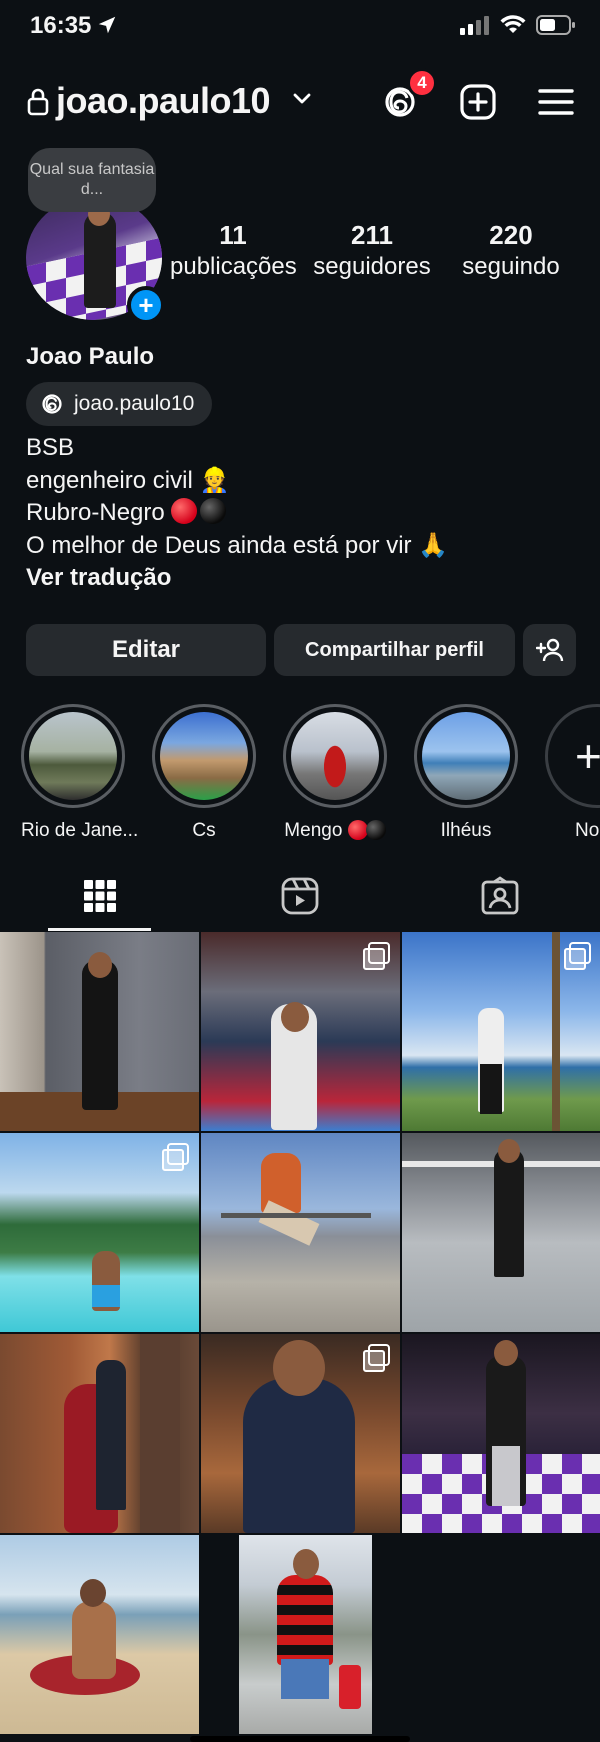  What do you see at coordinates (478, 102) in the screenshot?
I see `create-post-icon` at bounding box center [478, 102].